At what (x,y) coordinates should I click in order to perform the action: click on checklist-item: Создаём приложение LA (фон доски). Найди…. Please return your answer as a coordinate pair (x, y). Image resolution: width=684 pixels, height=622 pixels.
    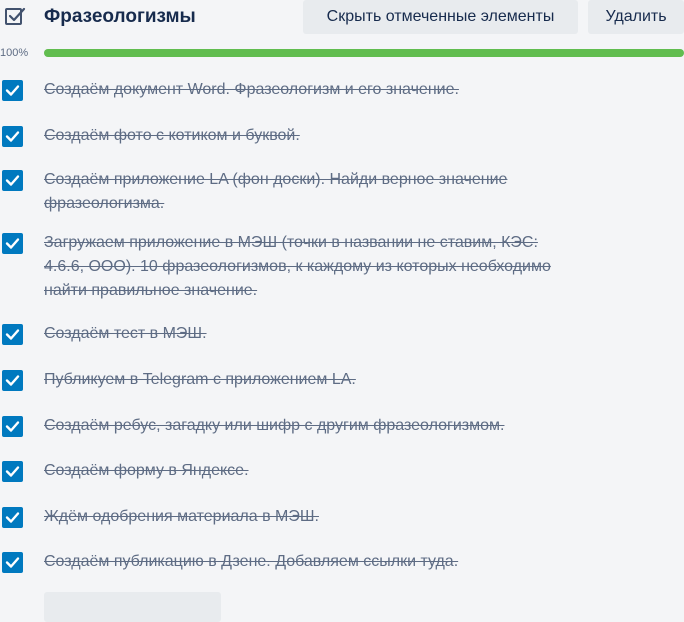
    Looking at the image, I should click on (342, 192).